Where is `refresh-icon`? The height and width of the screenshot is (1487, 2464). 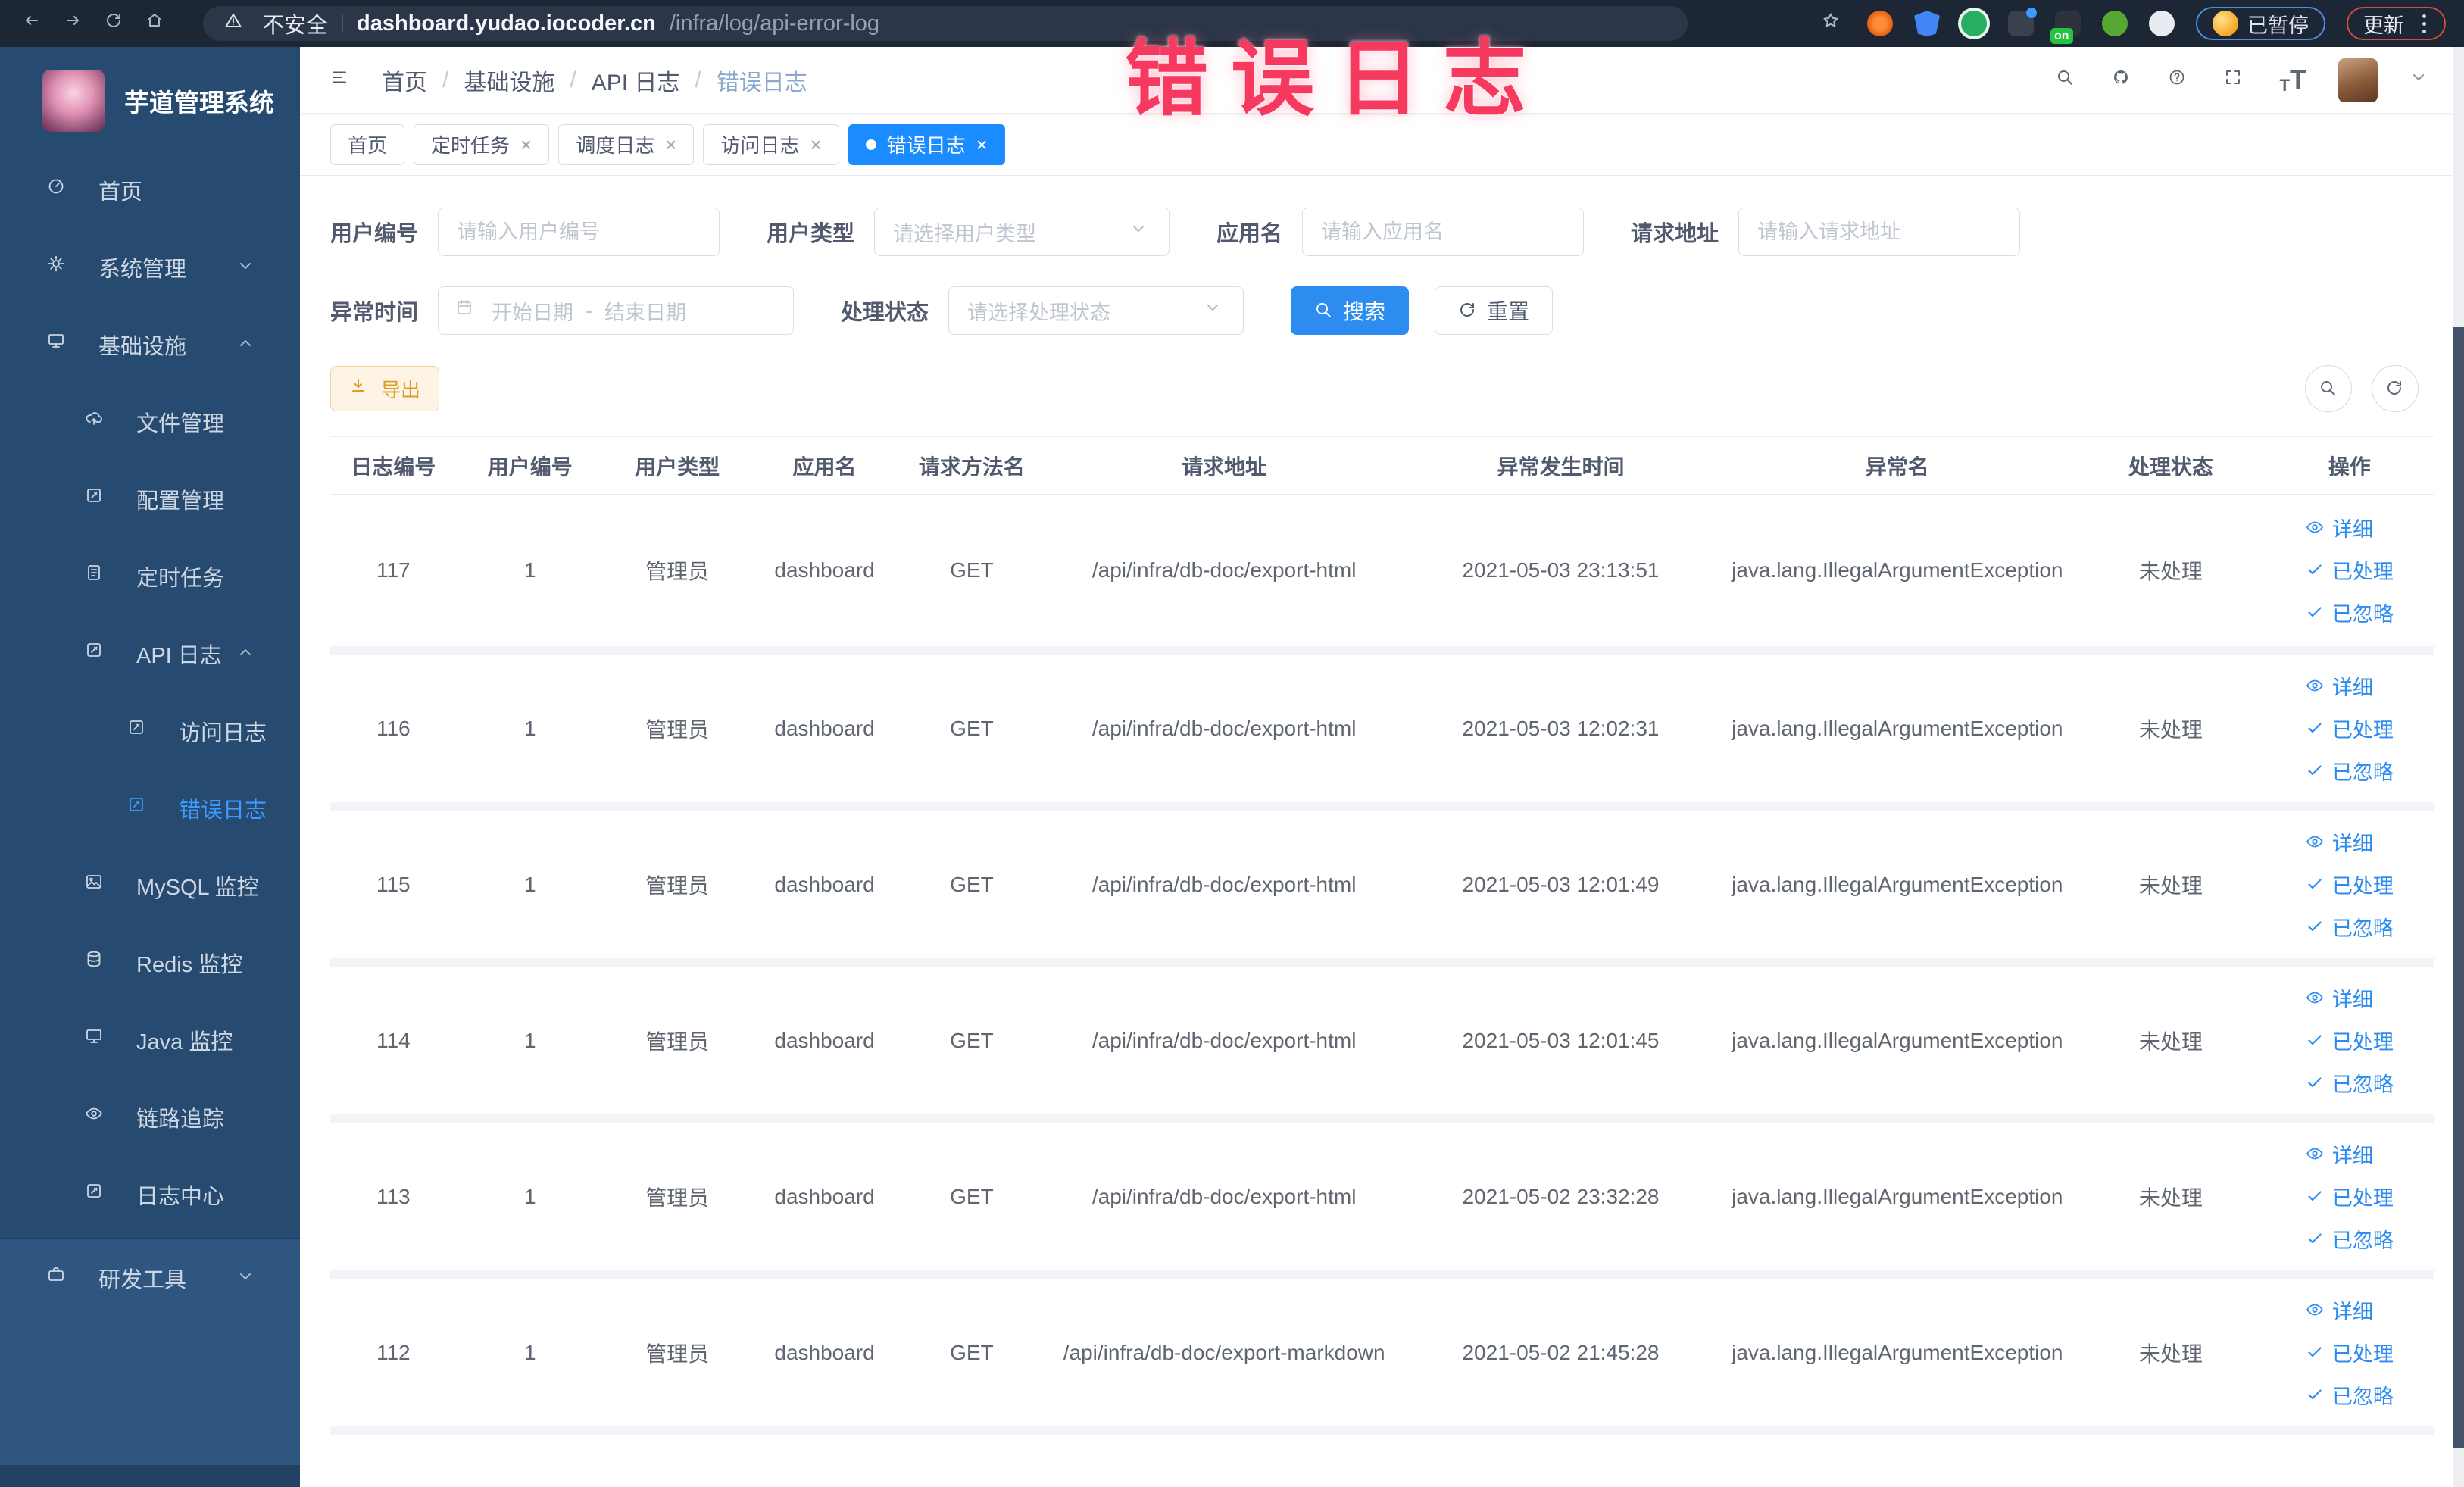
refresh-icon is located at coordinates (1467, 310).